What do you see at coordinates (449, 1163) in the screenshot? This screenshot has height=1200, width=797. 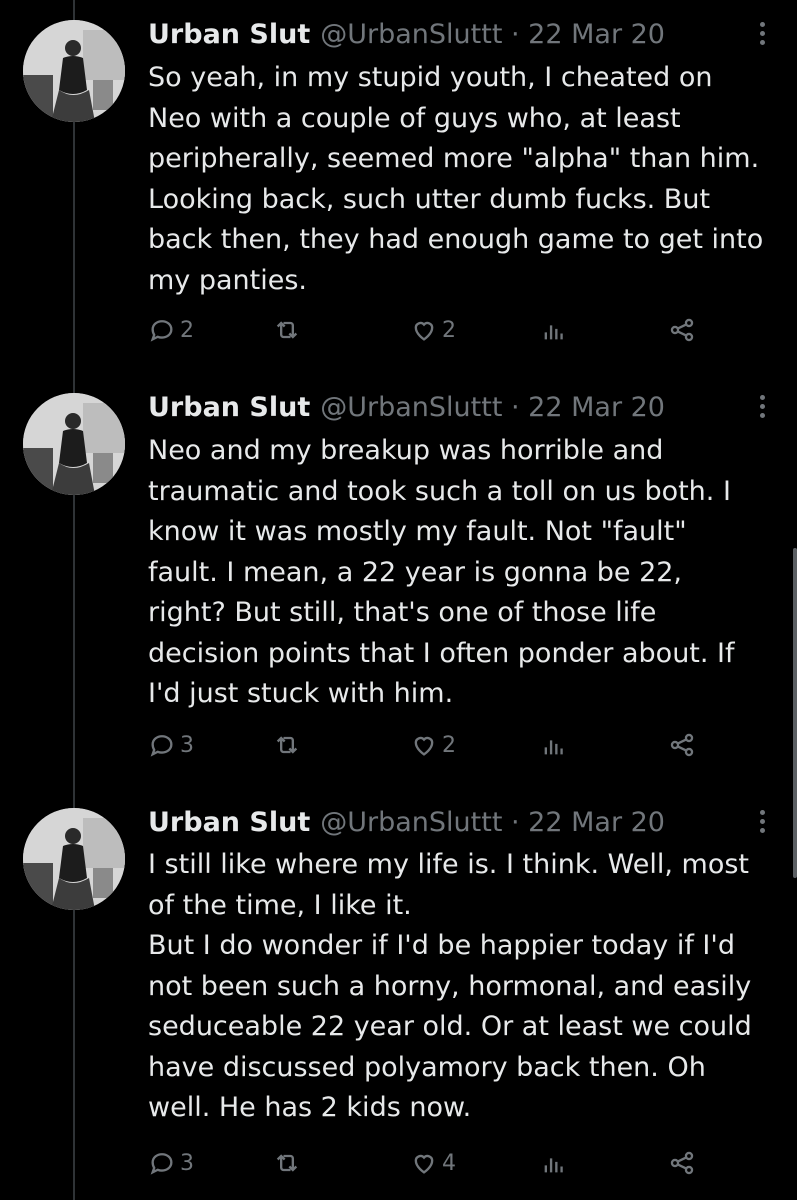 I see `like-count: 4` at bounding box center [449, 1163].